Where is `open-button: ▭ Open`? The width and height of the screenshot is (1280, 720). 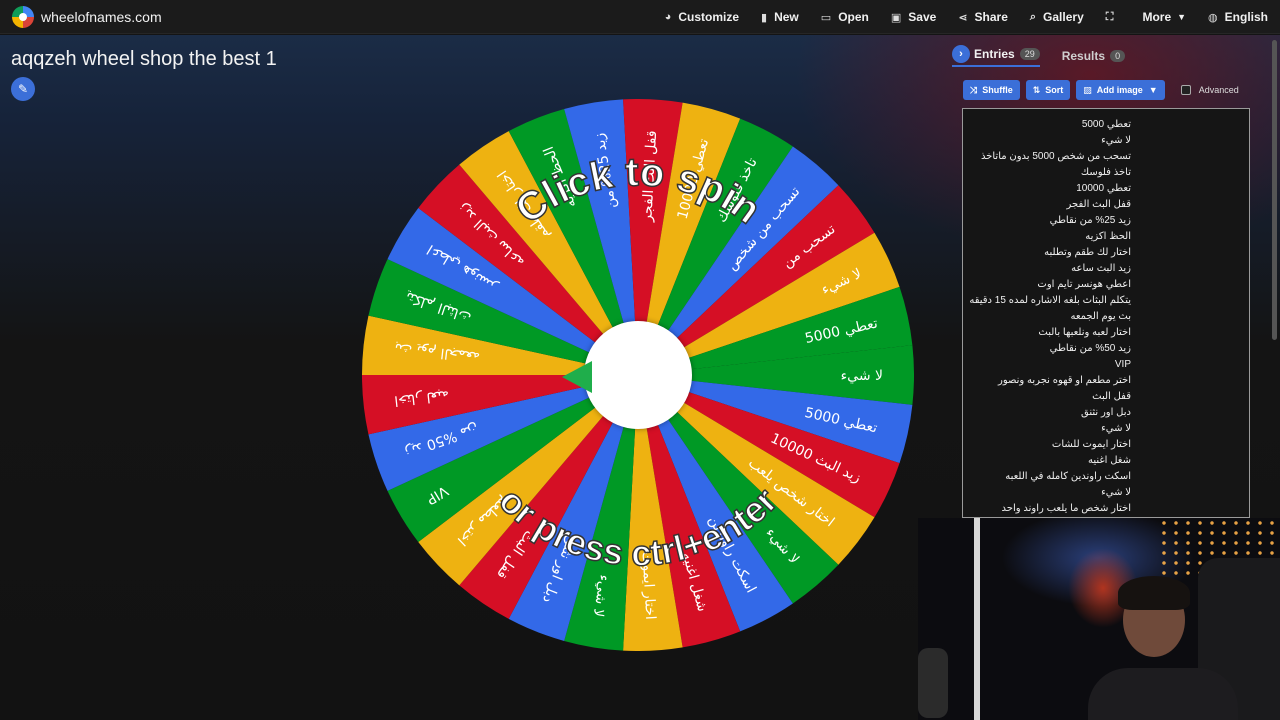 open-button: ▭ Open is located at coordinates (845, 17).